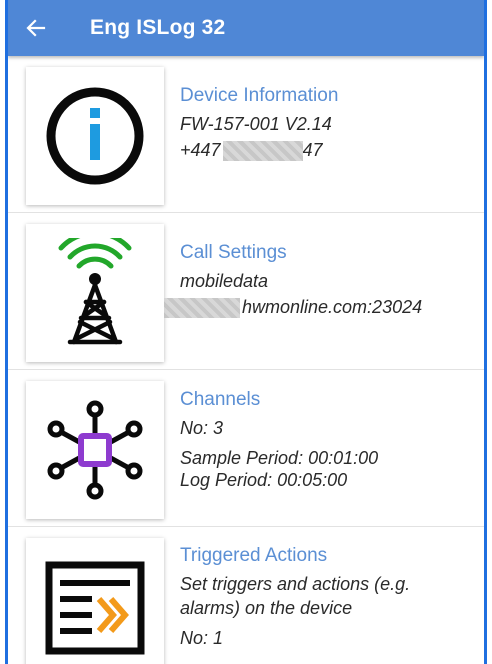 This screenshot has height=664, width=492. What do you see at coordinates (259, 95) in the screenshot?
I see `item-title: Device Information` at bounding box center [259, 95].